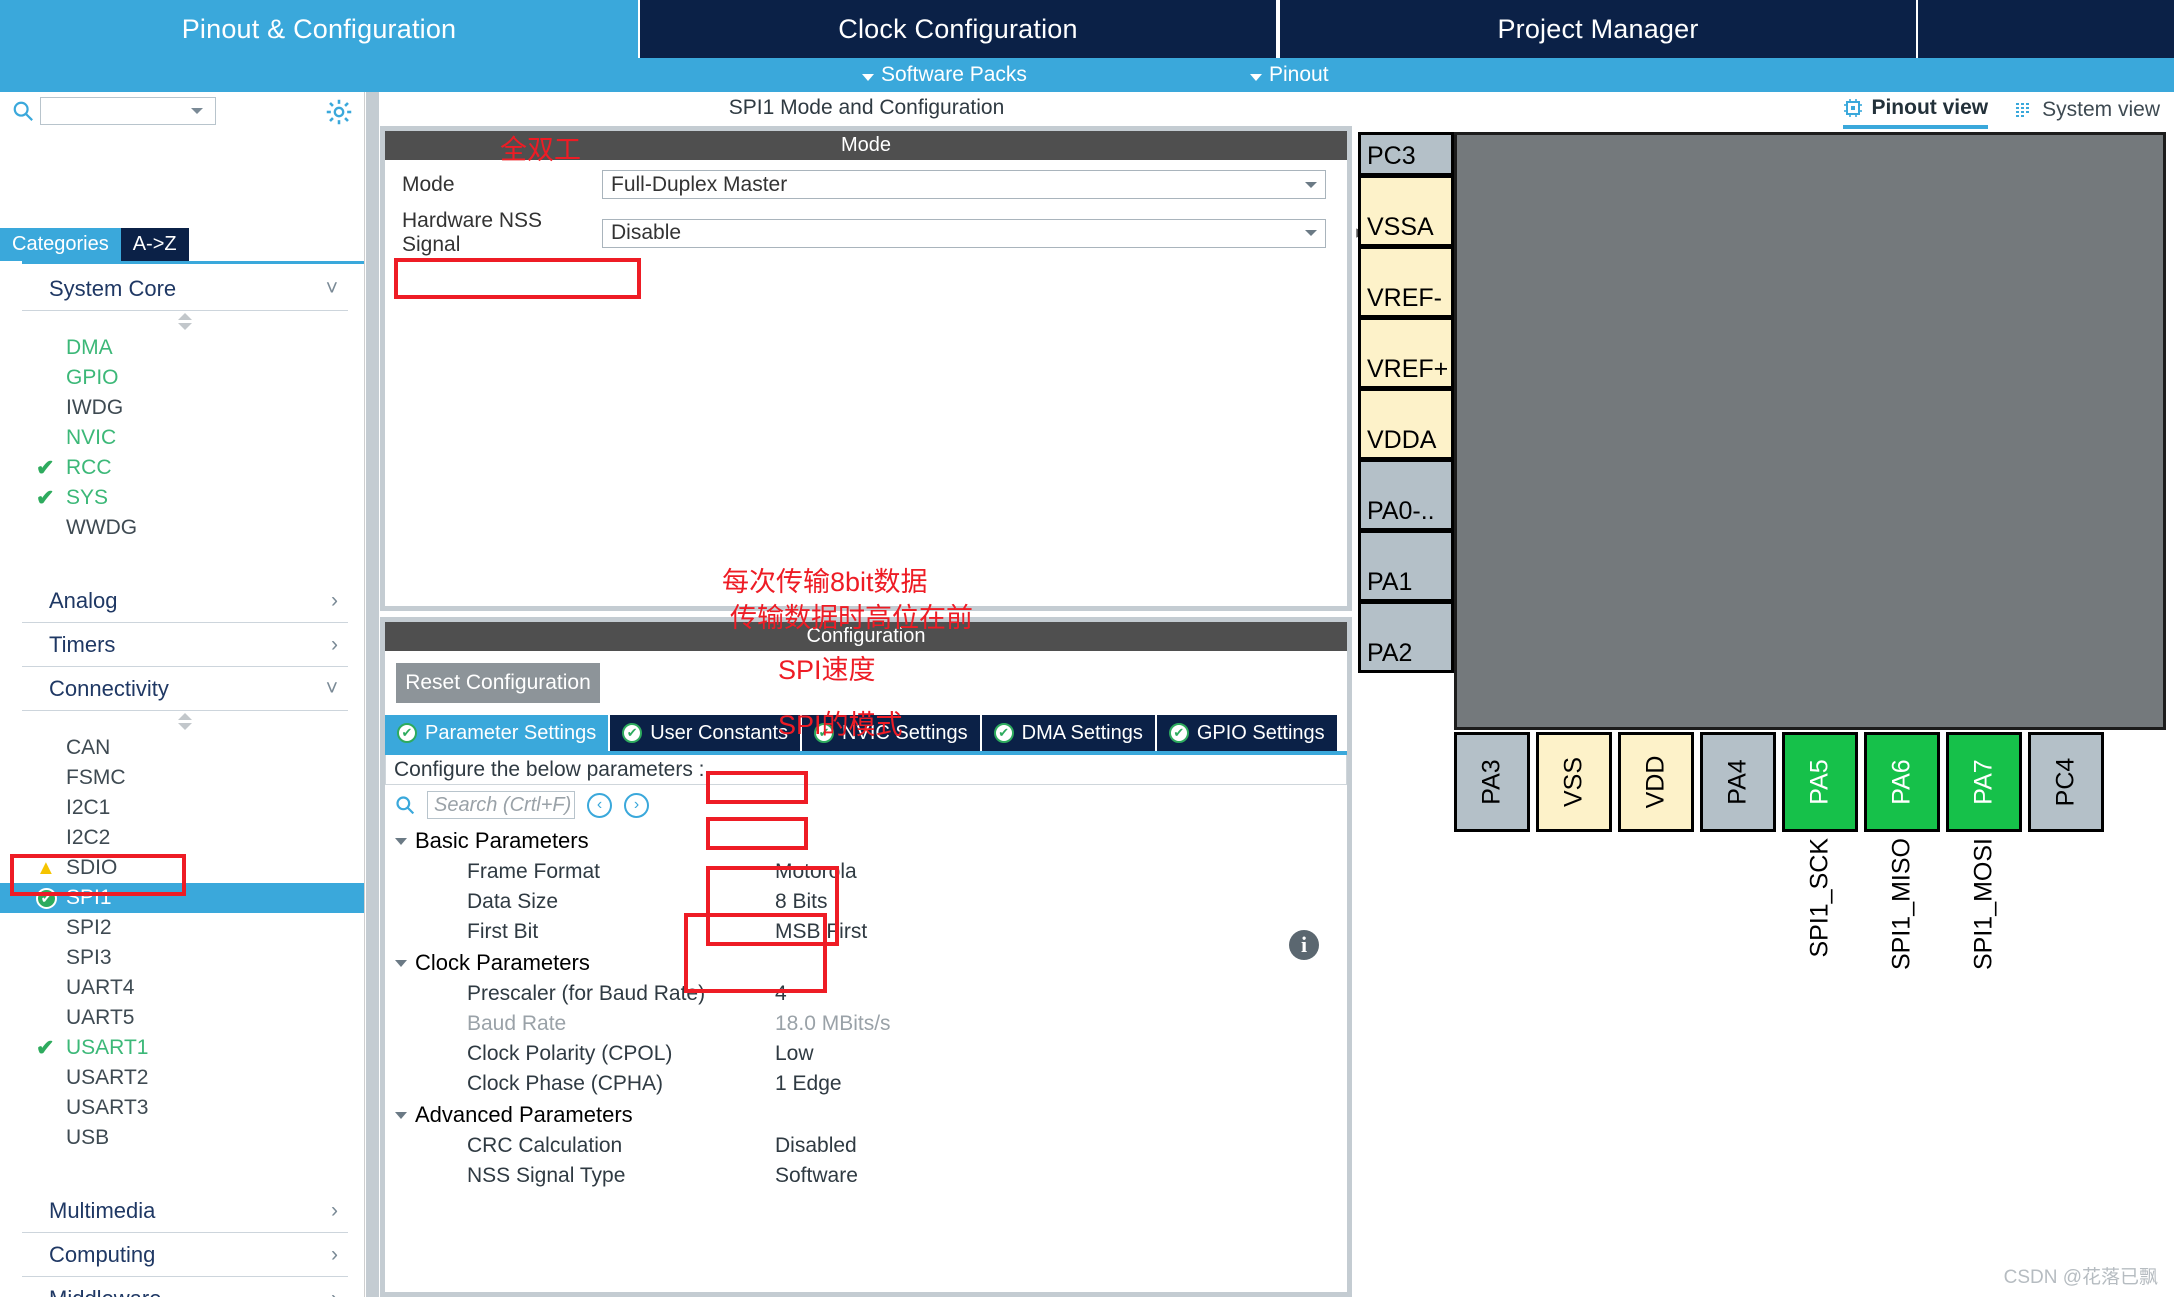 The image size is (2174, 1297). Describe the element at coordinates (1492, 782) in the screenshot. I see `pin-pa3: PA3` at that location.